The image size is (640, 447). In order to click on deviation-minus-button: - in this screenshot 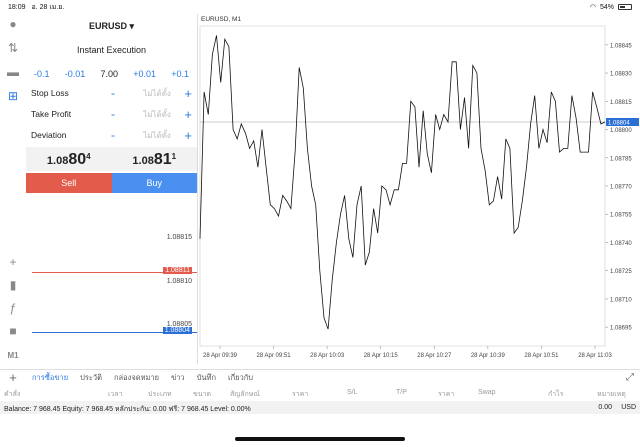, I will do `click(121, 135)`.